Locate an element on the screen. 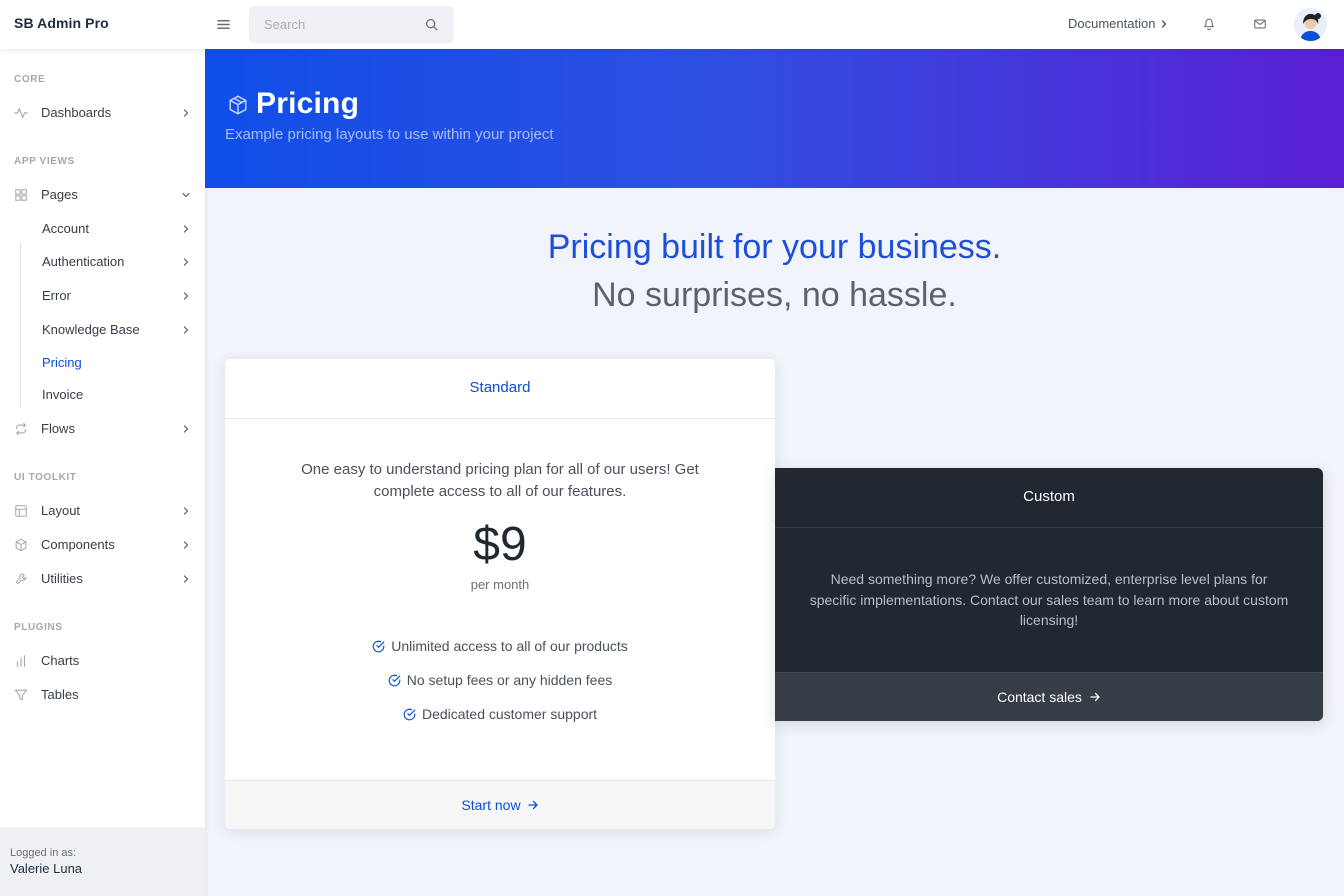 This screenshot has width=1344, height=896. sidebar-item-tables: Tables is located at coordinates (102, 695).